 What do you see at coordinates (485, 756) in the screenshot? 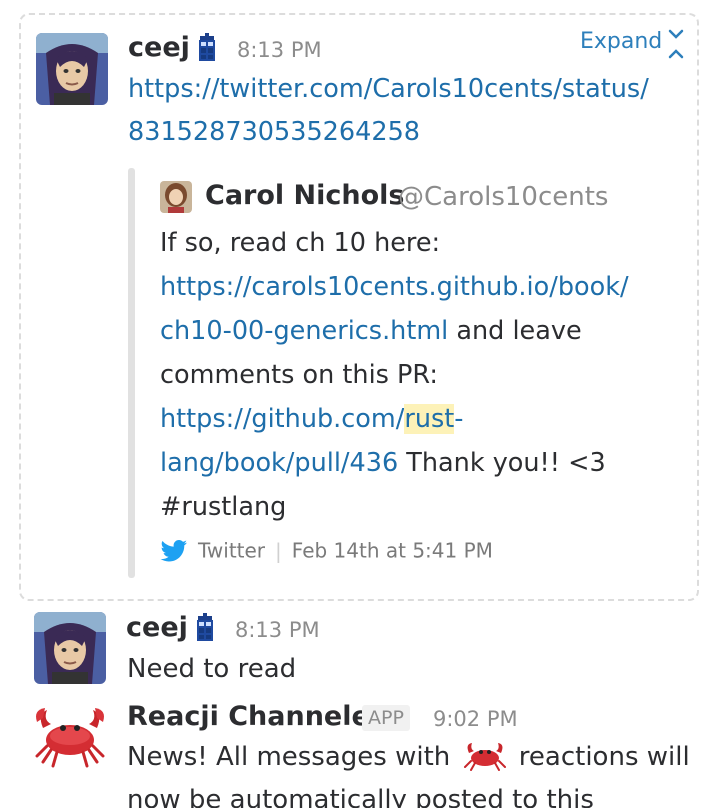
I see `crab-emoji` at bounding box center [485, 756].